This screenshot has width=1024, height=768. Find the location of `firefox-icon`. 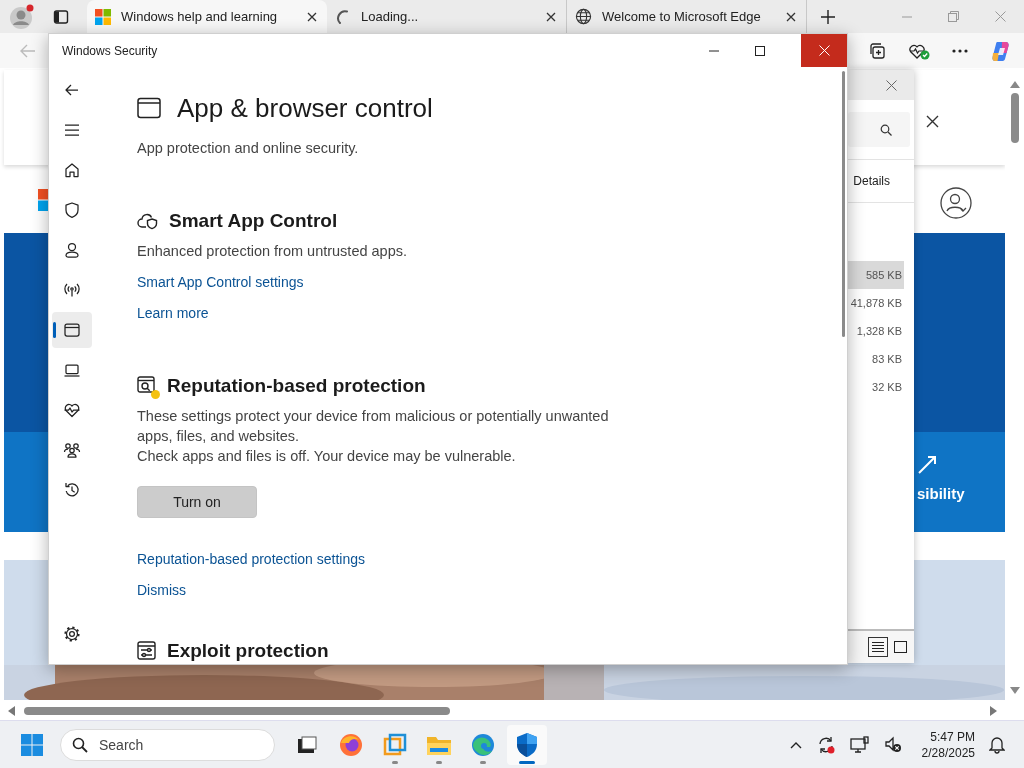

firefox-icon is located at coordinates (351, 744).